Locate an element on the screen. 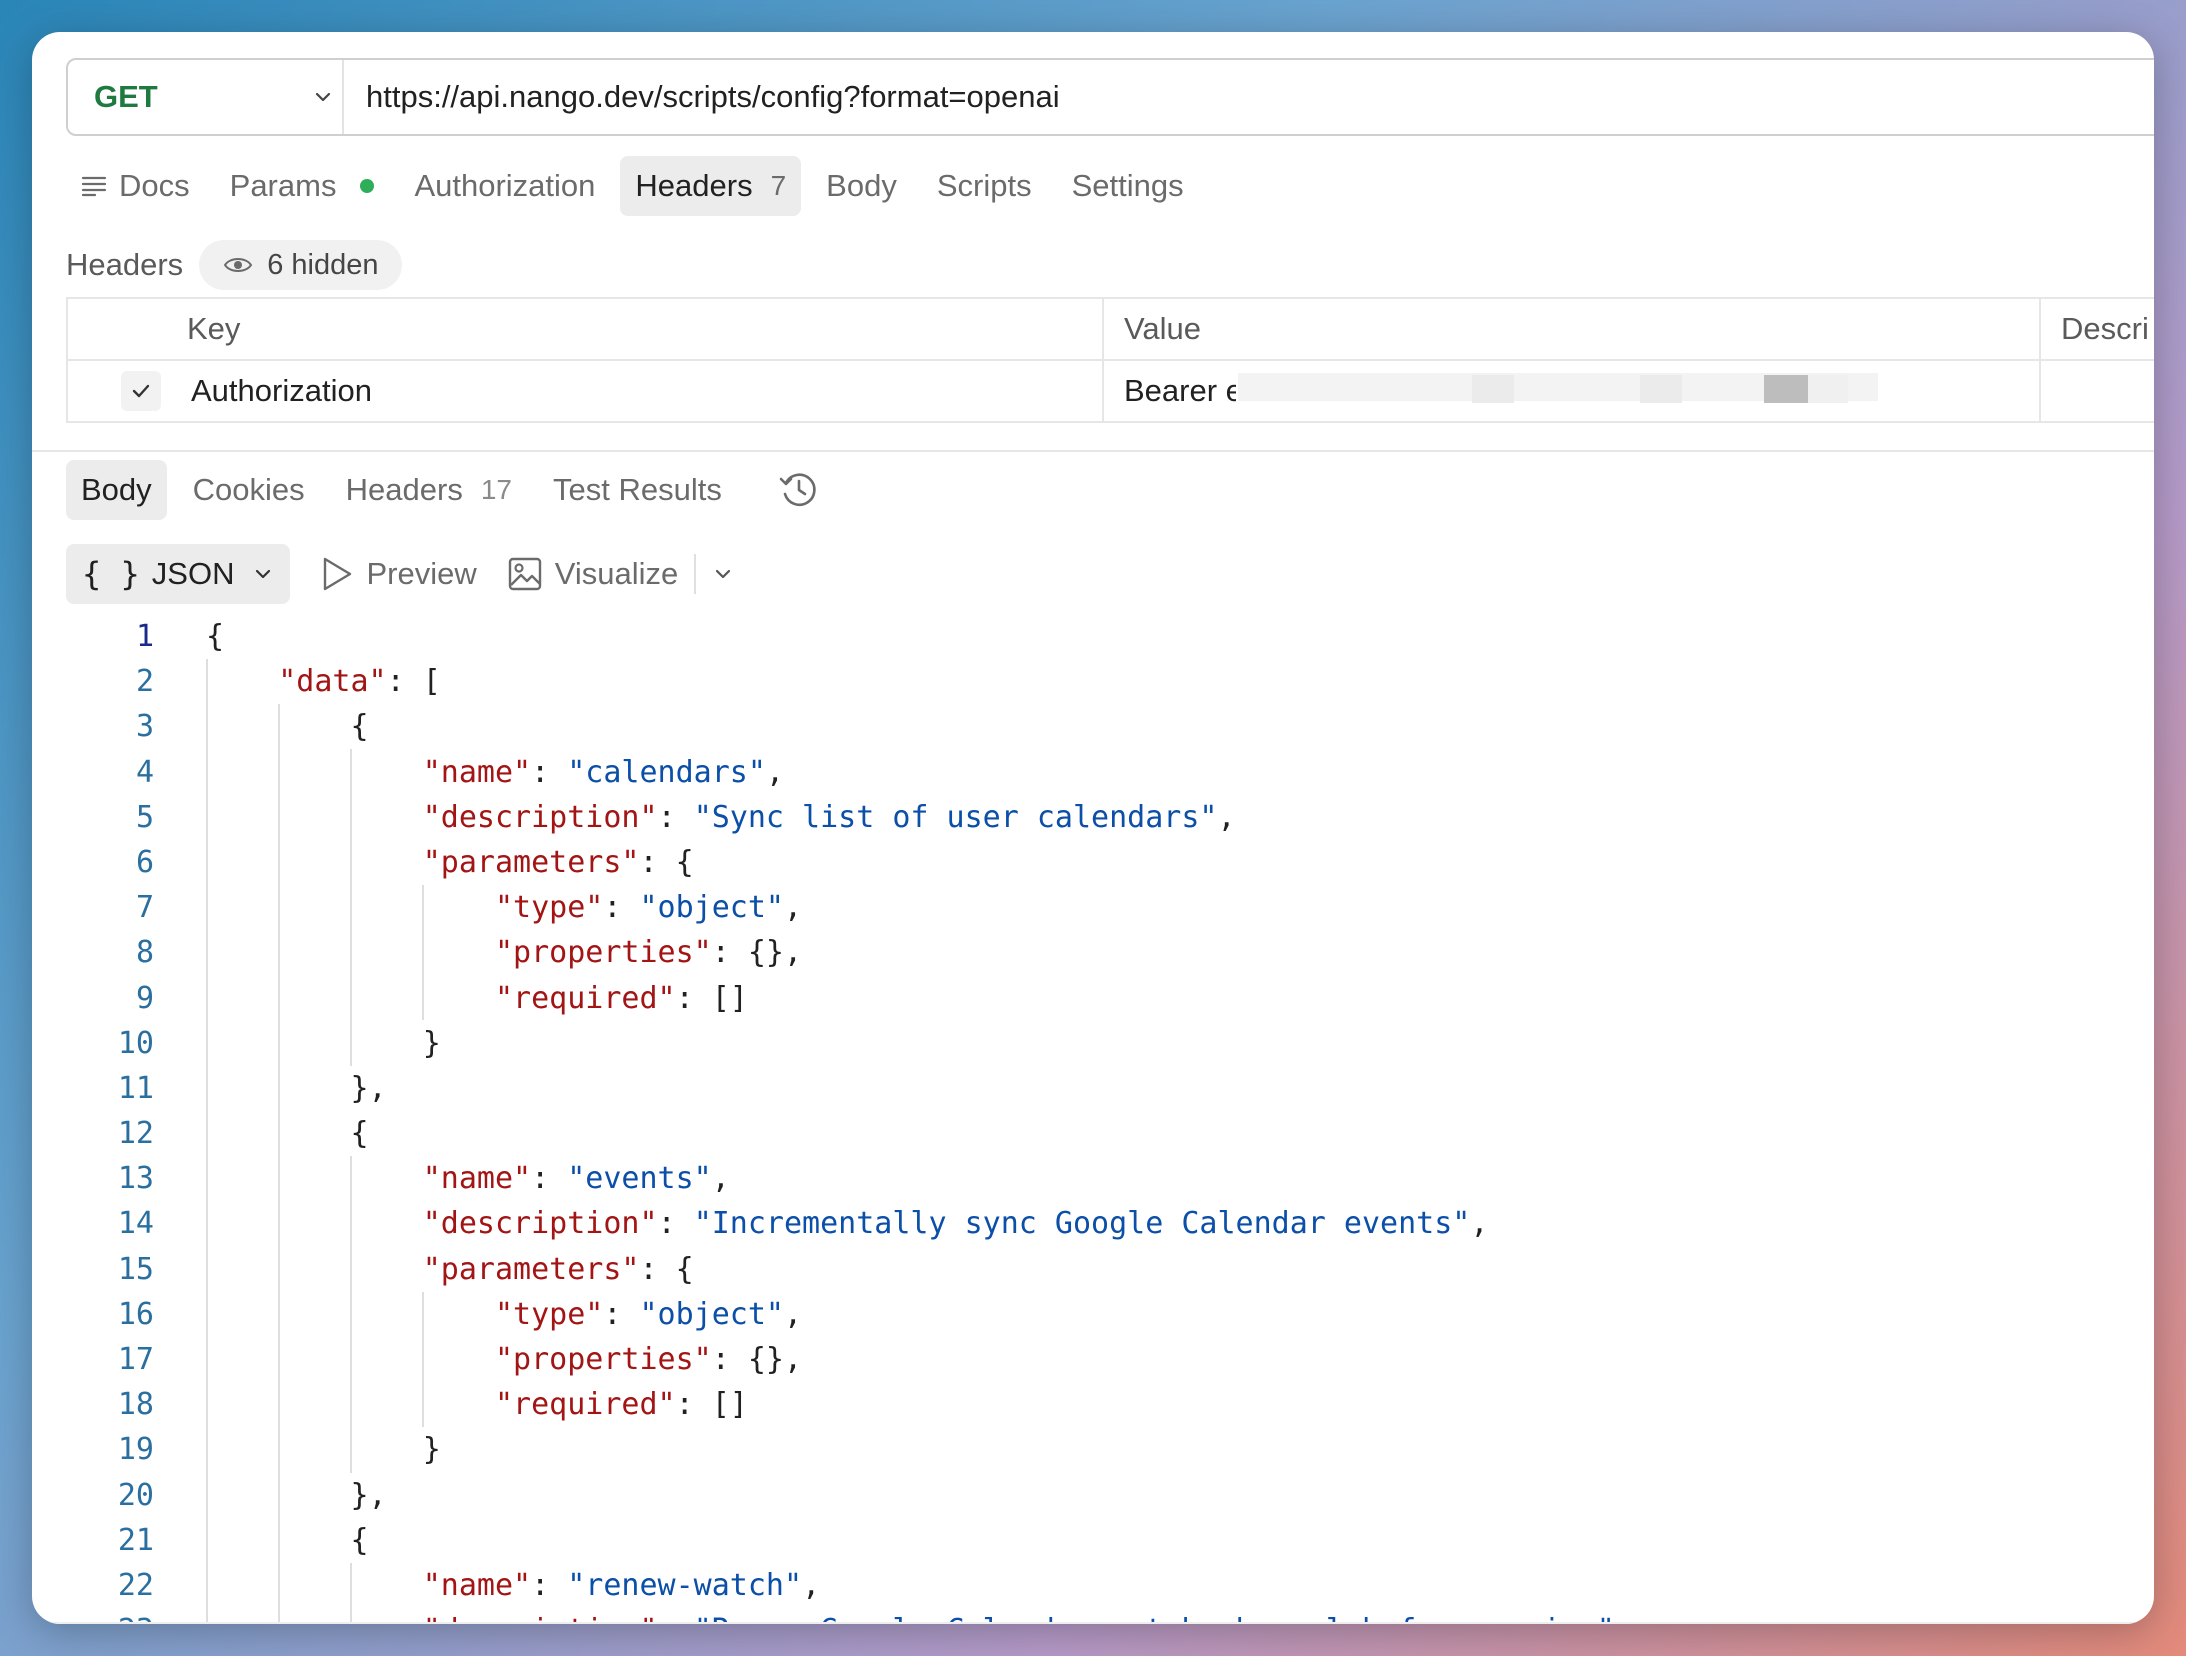  image-icon is located at coordinates (524, 574).